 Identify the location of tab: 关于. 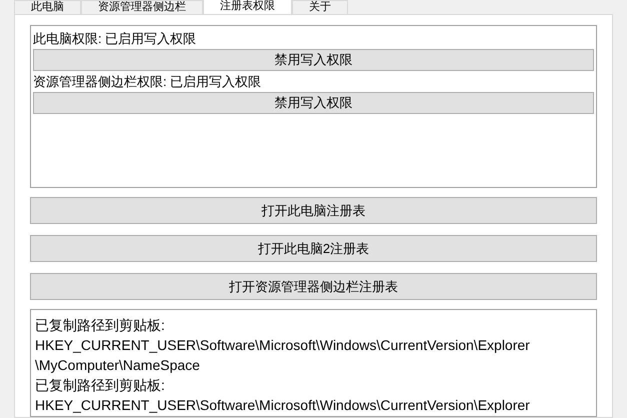
(320, 7).